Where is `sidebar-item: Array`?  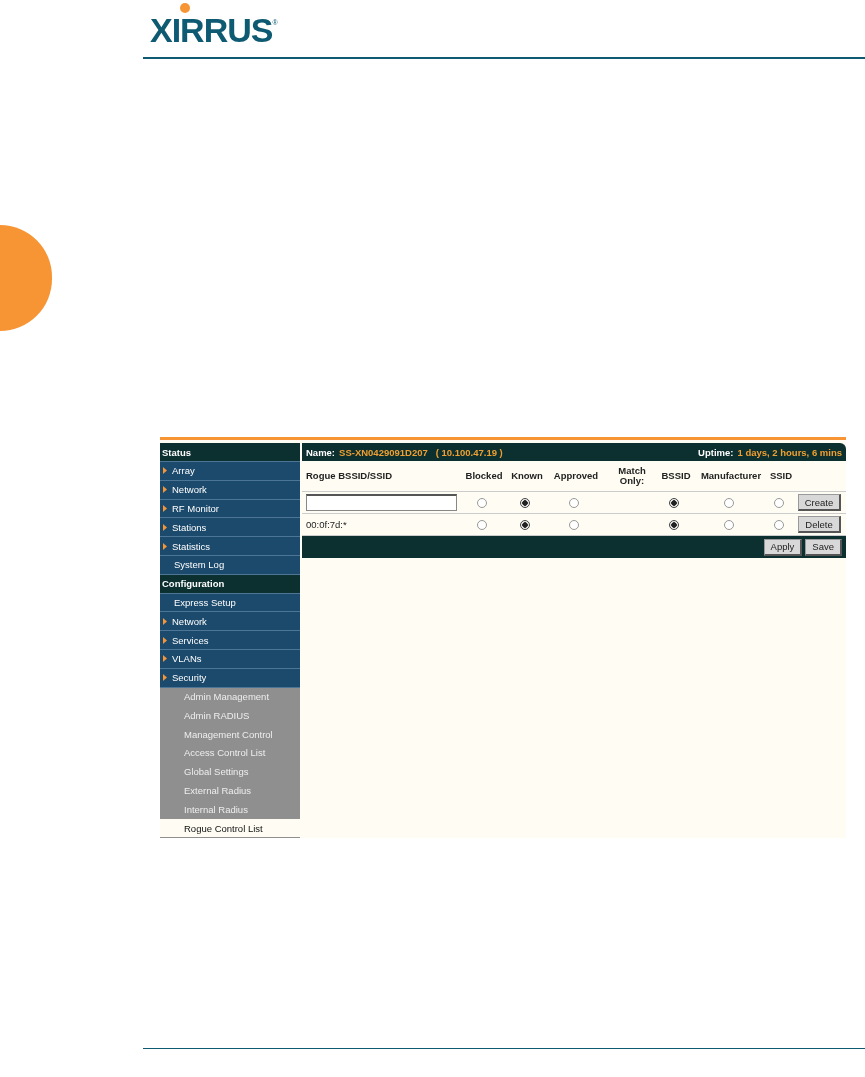 sidebar-item: Array is located at coordinates (230, 471).